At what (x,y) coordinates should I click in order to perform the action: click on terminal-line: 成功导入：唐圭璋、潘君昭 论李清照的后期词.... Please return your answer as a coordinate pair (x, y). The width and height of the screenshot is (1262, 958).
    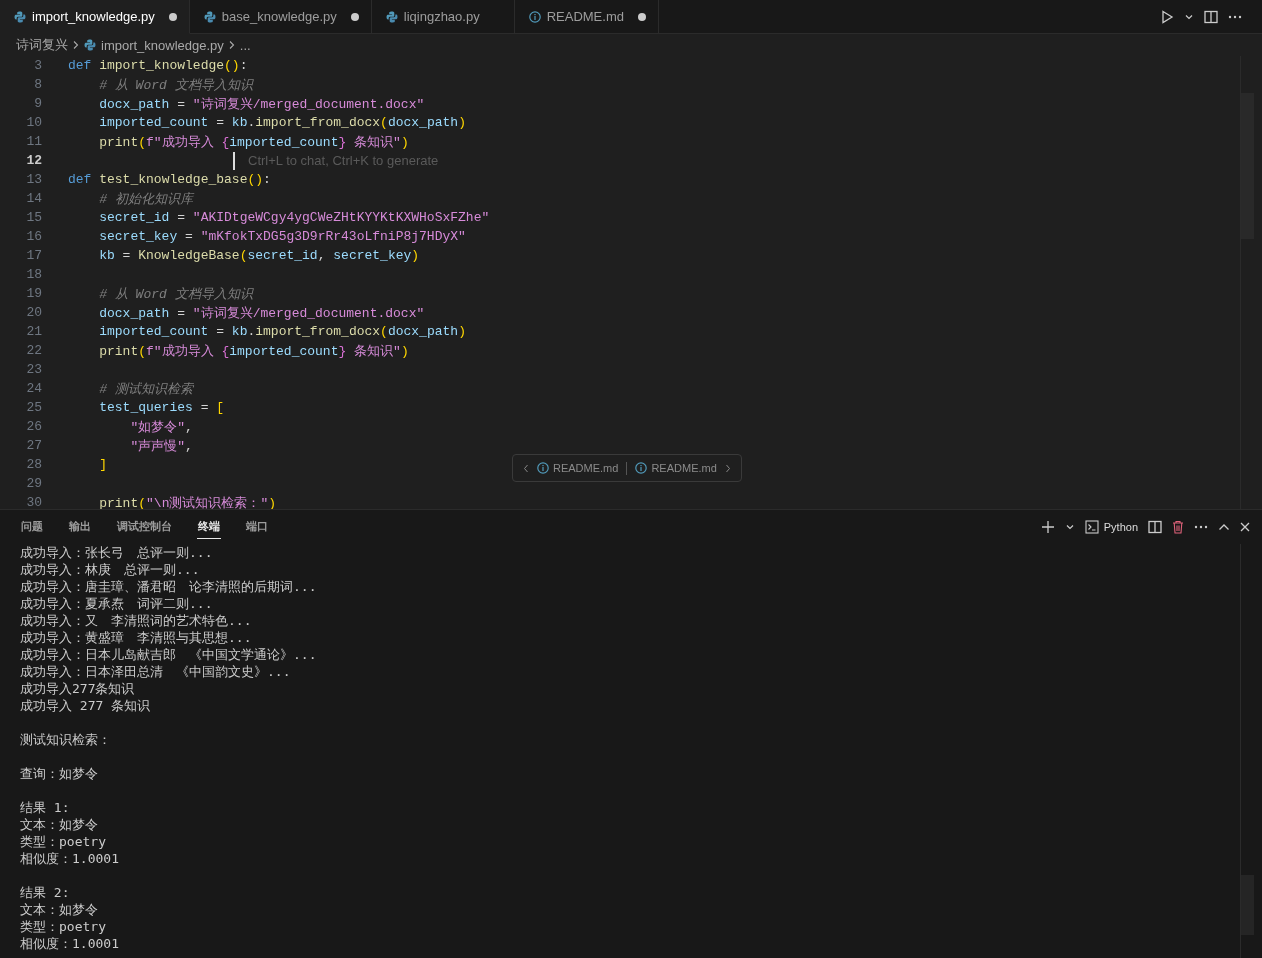
    Looking at the image, I should click on (169, 586).